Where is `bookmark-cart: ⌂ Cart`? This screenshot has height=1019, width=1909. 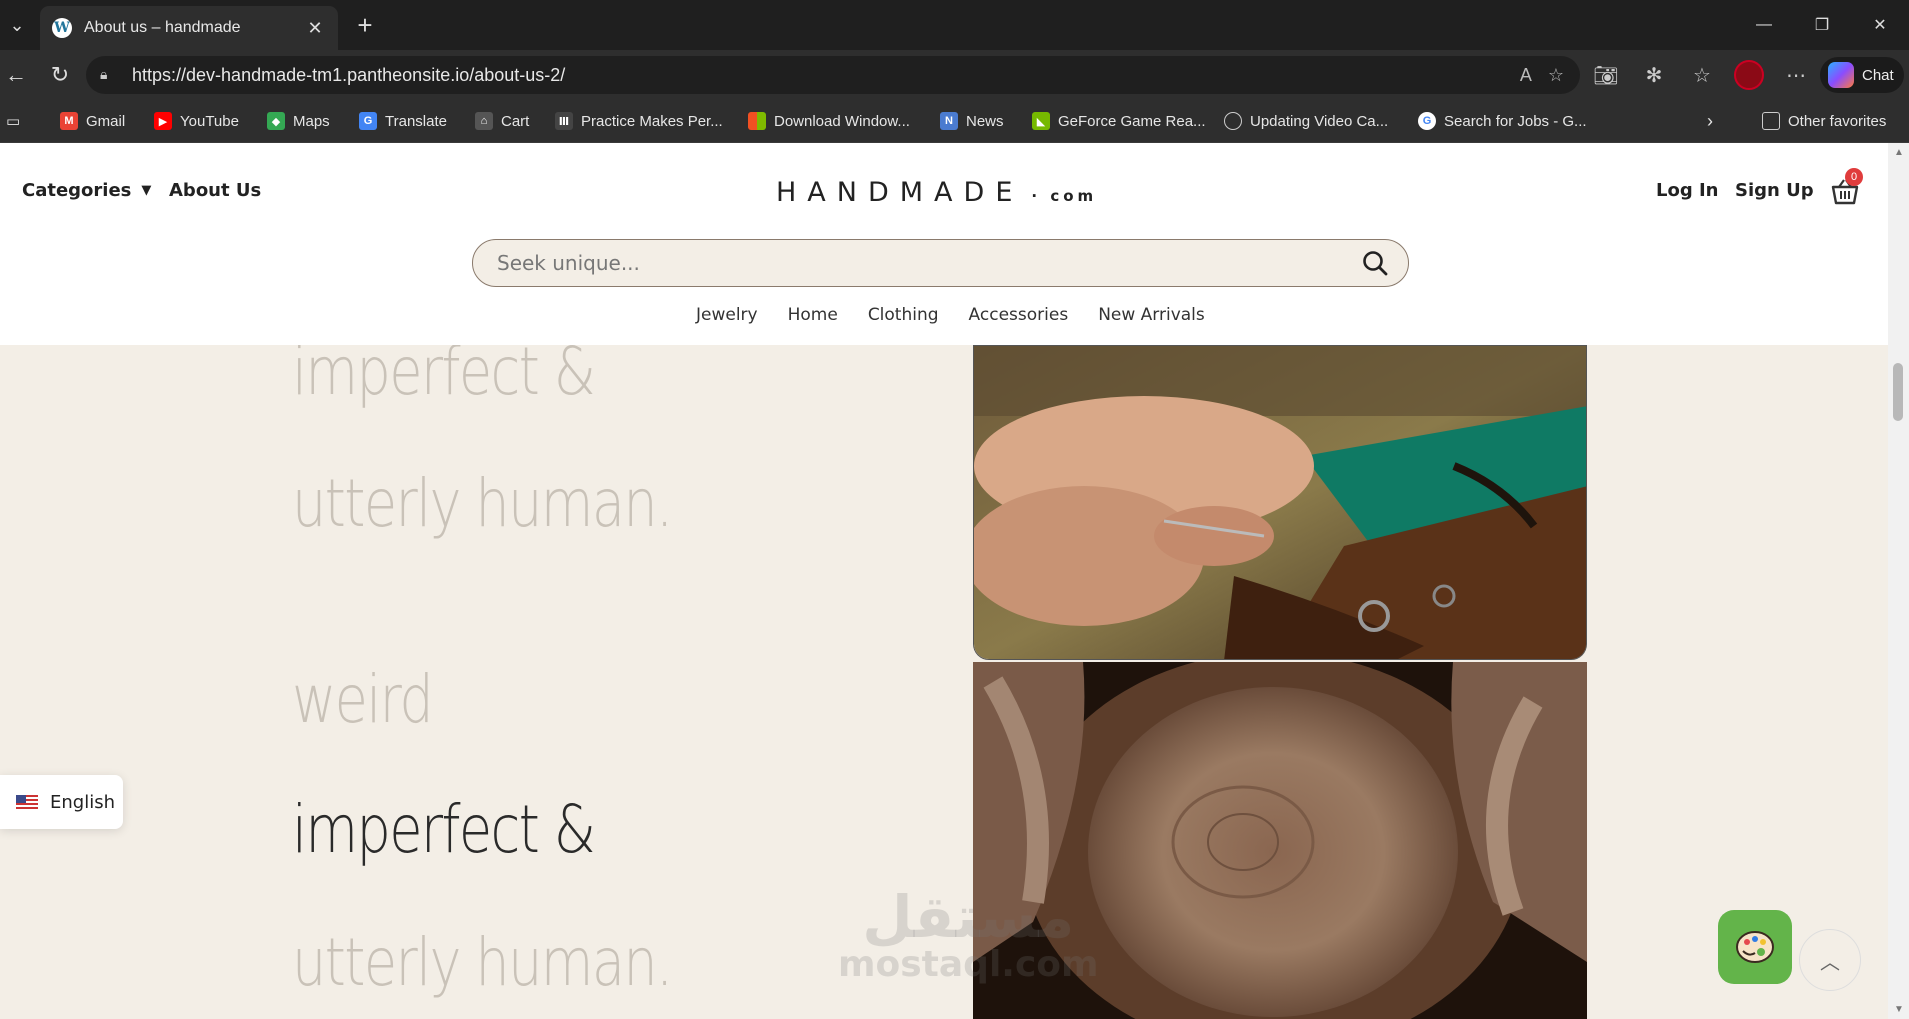 bookmark-cart: ⌂ Cart is located at coordinates (502, 121).